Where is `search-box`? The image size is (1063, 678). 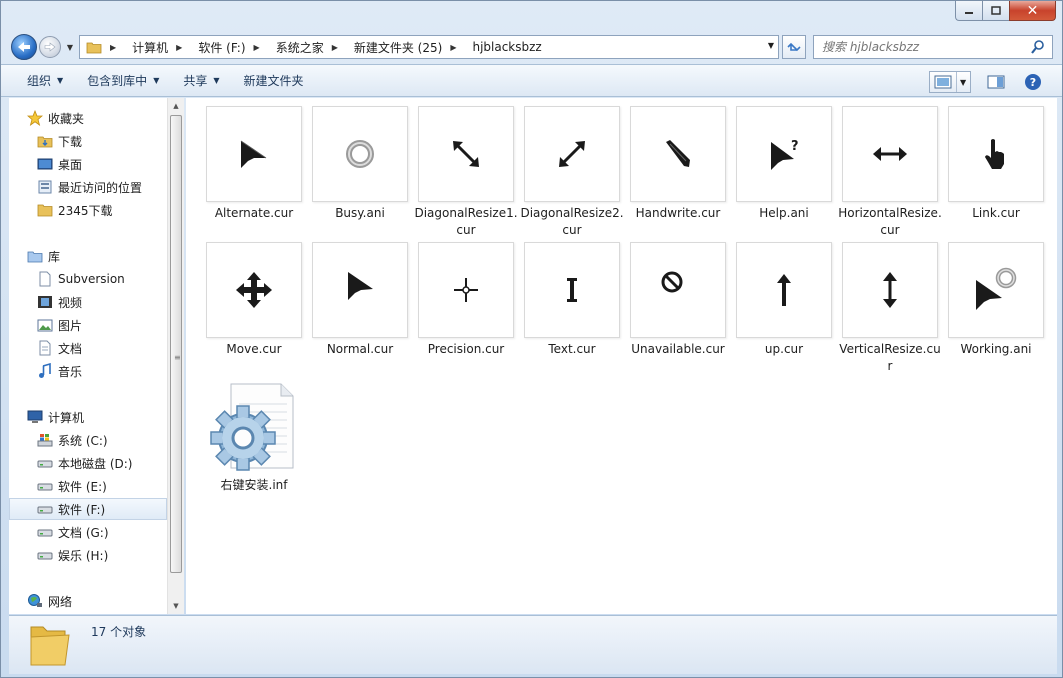
search-box is located at coordinates (933, 47).